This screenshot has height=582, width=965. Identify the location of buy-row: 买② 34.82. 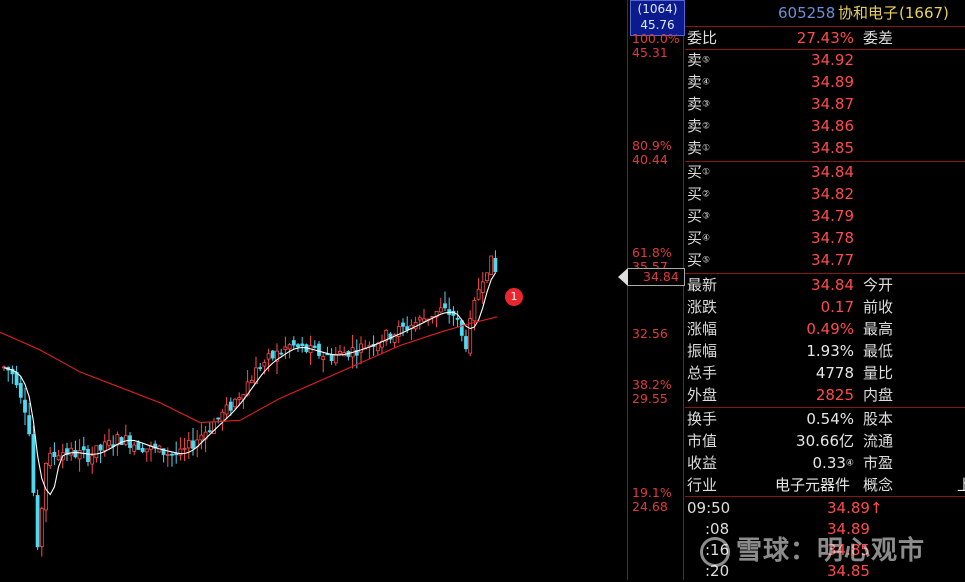
(825, 194).